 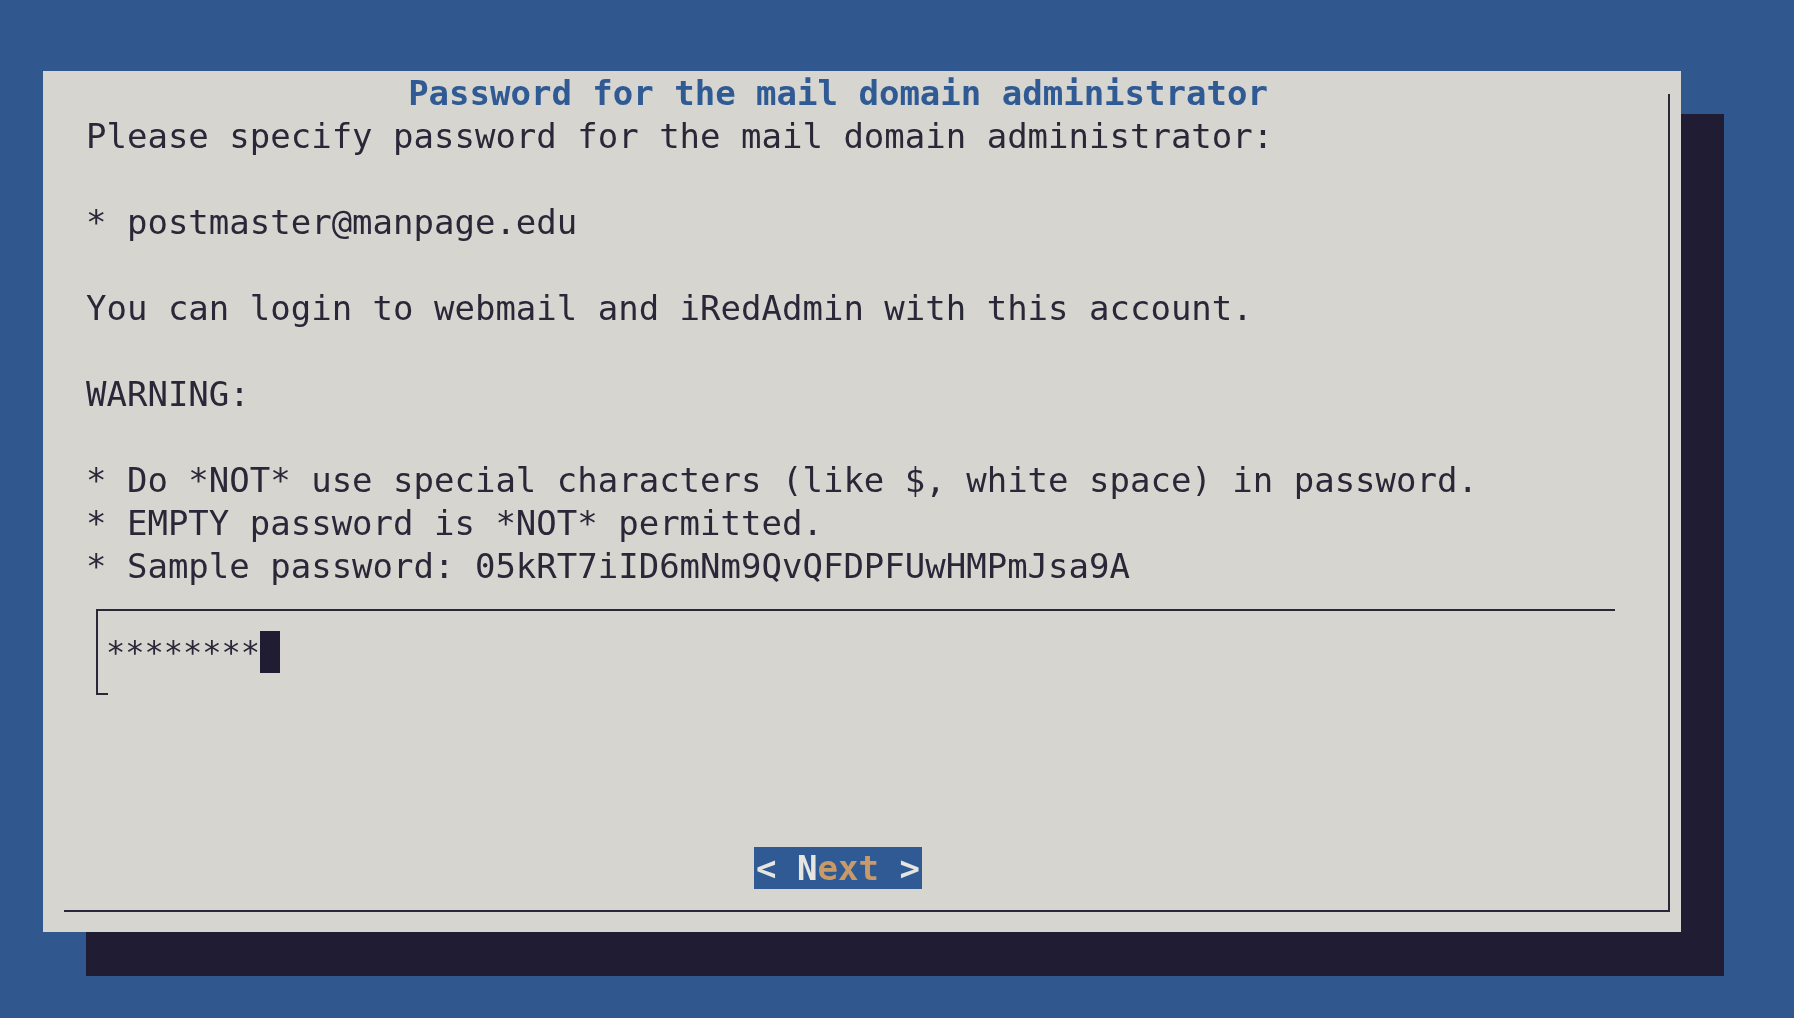 I want to click on password-field: ********, so click(x=855, y=652).